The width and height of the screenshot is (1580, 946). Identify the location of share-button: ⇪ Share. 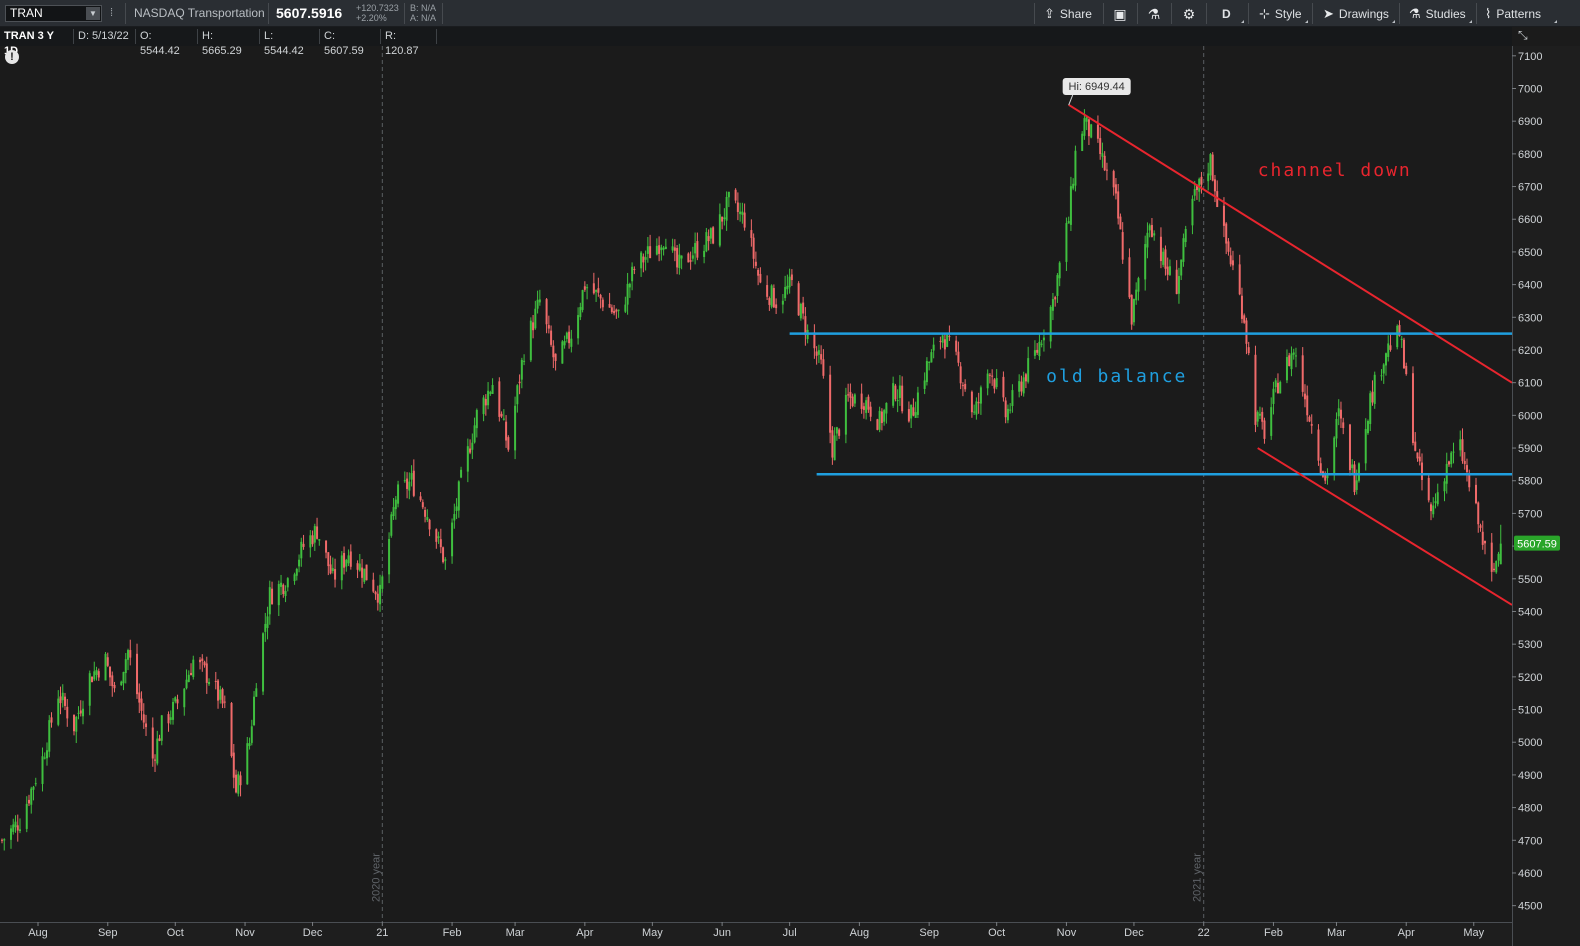
(1068, 14).